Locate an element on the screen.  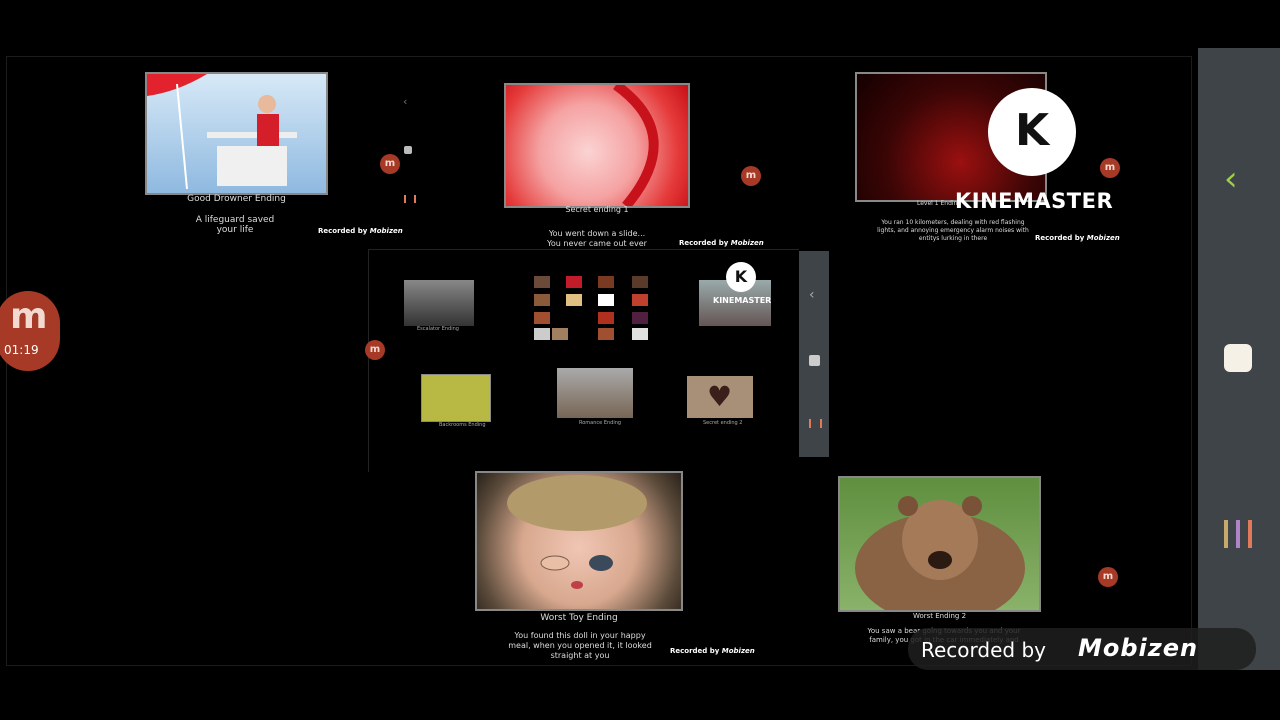
secret-ending-title: Secret ending 1 is located at coordinates (597, 209).